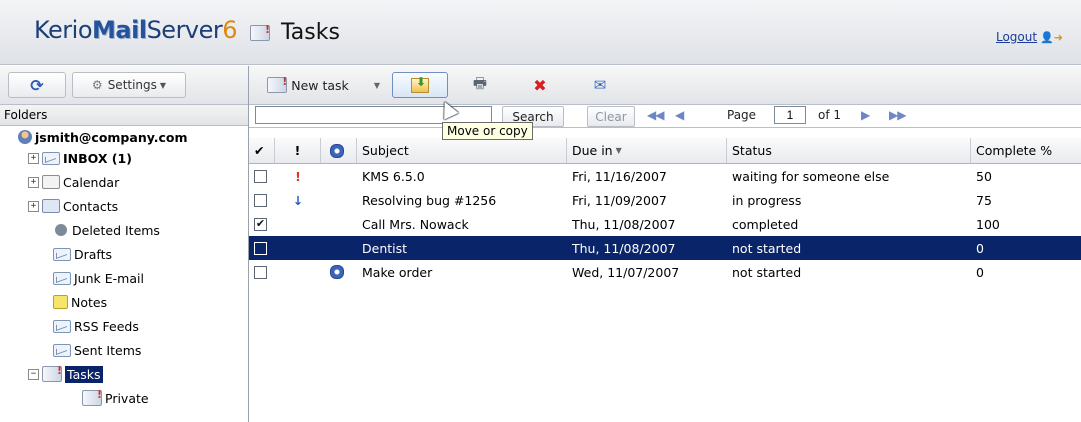 The width and height of the screenshot is (1081, 422). I want to click on sidebar-item-tasks: − Tasks, so click(65, 374).